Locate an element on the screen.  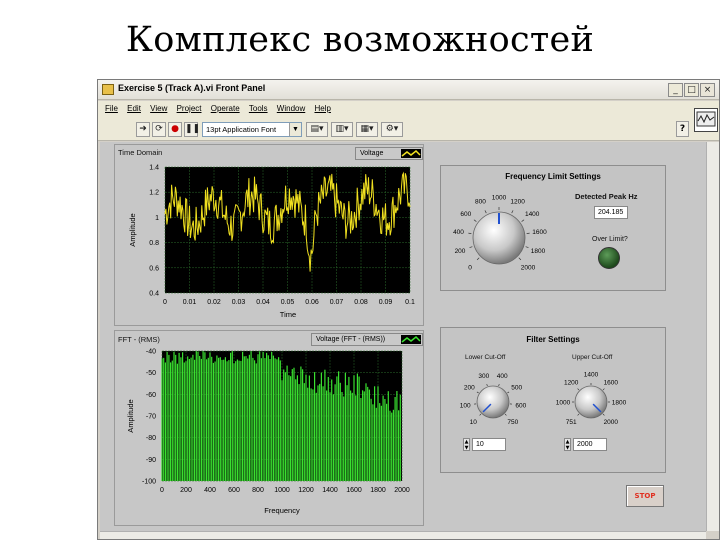
time-ytick-label: 1.4 is located at coordinates (154, 168).